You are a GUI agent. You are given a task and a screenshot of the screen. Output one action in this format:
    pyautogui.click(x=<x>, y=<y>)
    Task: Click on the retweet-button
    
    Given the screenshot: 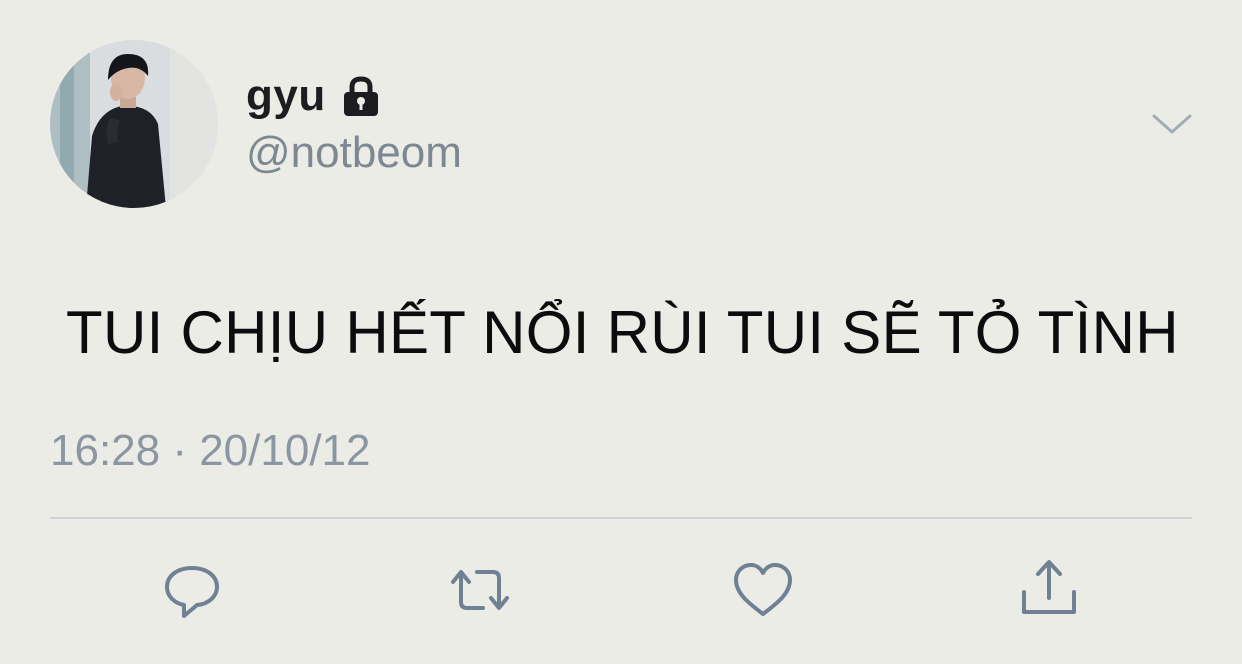 What is the action you would take?
    pyautogui.click(x=476, y=591)
    